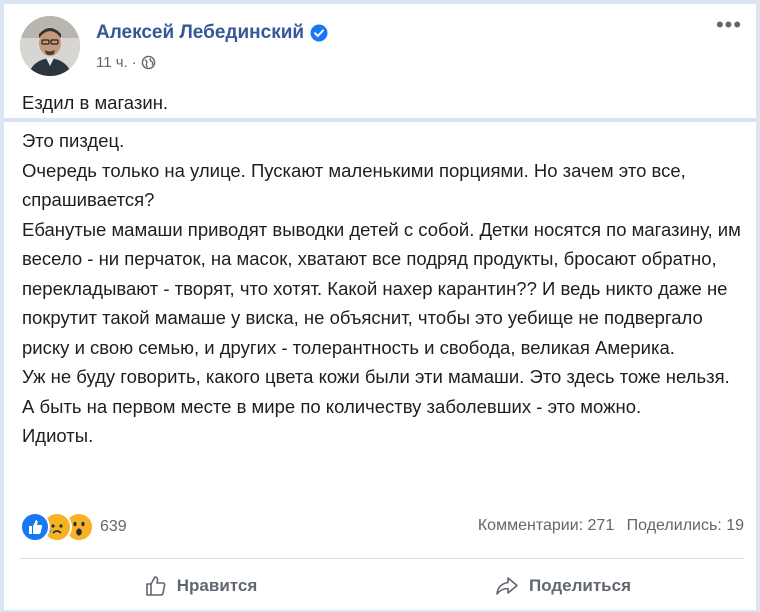 The image size is (760, 612). What do you see at coordinates (155, 586) in the screenshot?
I see `thumbs-up-icon` at bounding box center [155, 586].